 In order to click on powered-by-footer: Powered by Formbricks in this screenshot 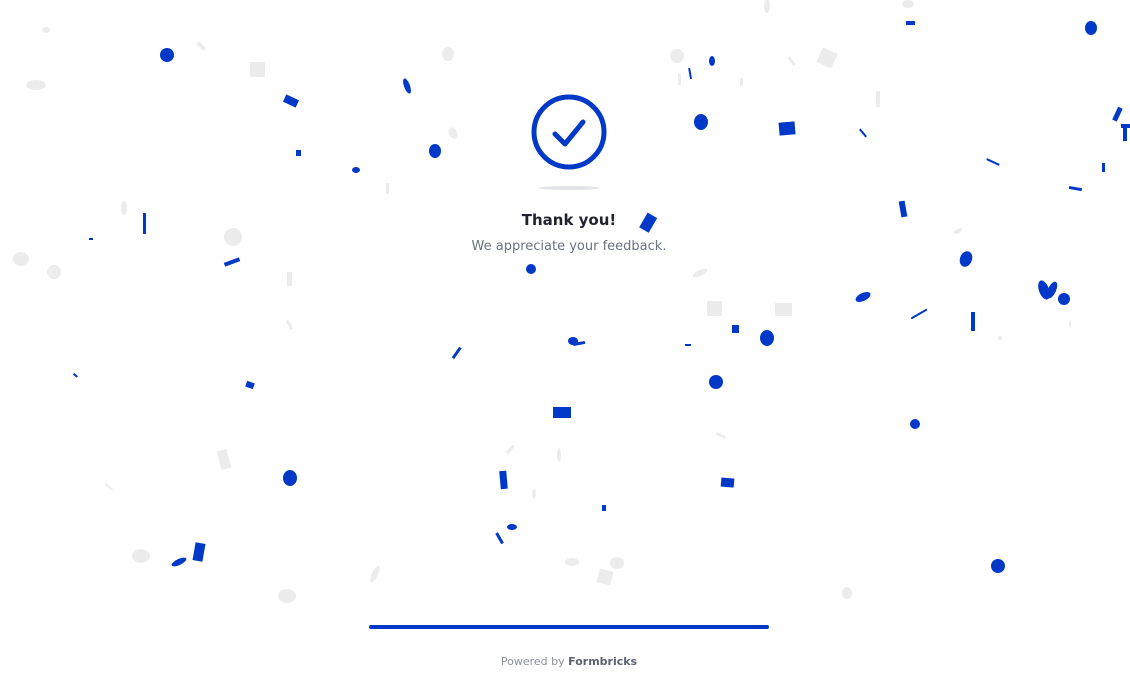, I will do `click(569, 662)`.